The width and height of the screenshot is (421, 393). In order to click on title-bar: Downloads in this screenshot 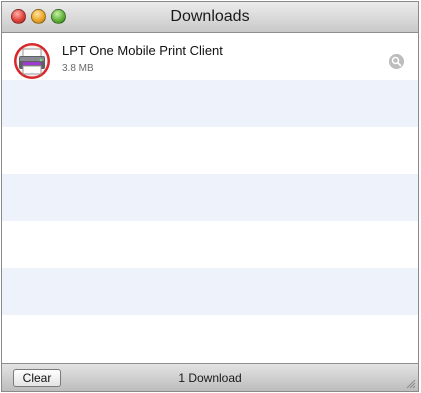, I will do `click(210, 17)`.